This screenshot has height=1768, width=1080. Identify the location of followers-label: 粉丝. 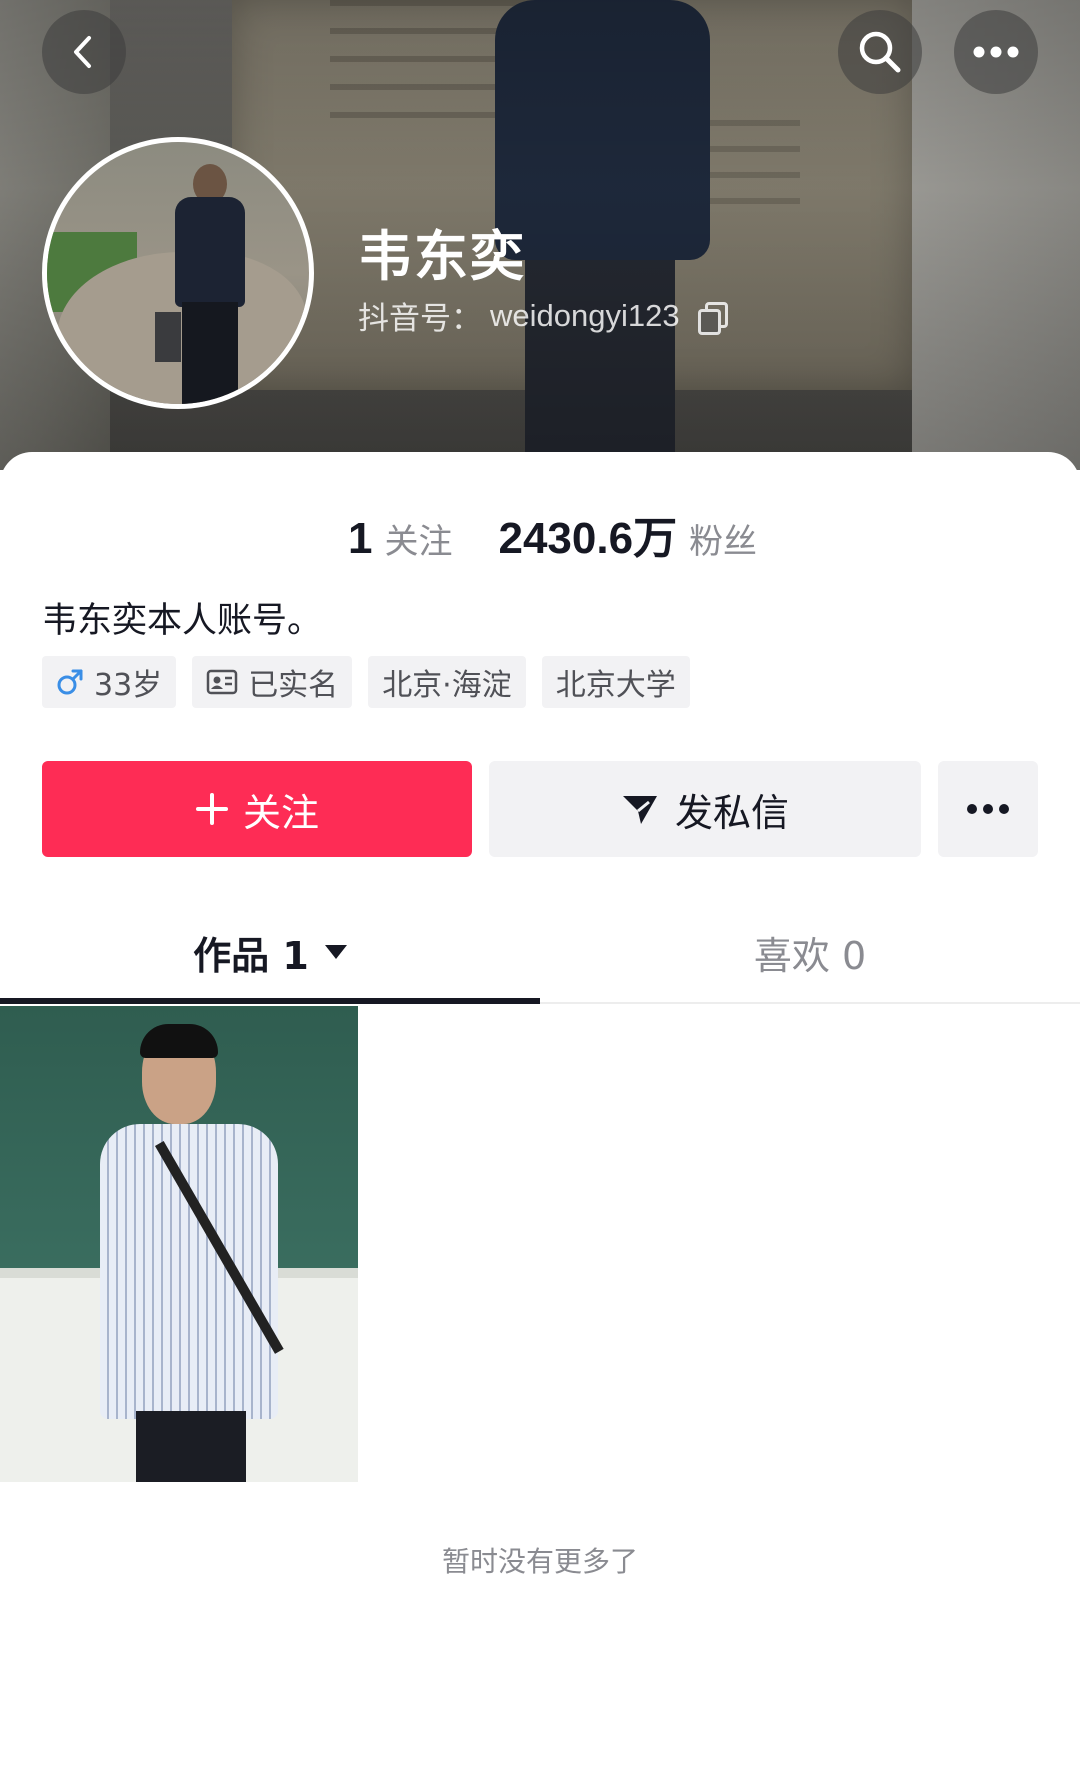
(723, 538).